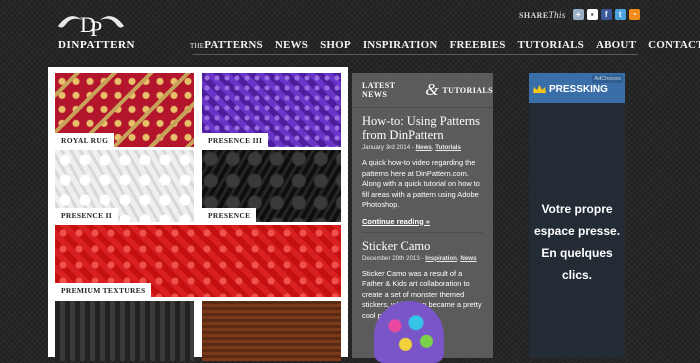 This screenshot has width=700, height=363. I want to click on nav-patterns: THEPATTERNS, so click(226, 45).